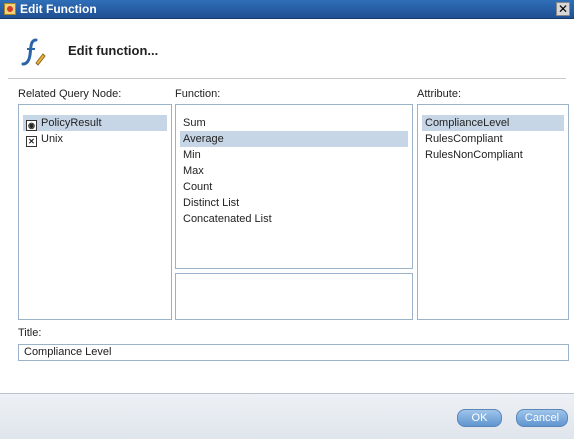 The image size is (574, 439). I want to click on header-divider, so click(287, 78).